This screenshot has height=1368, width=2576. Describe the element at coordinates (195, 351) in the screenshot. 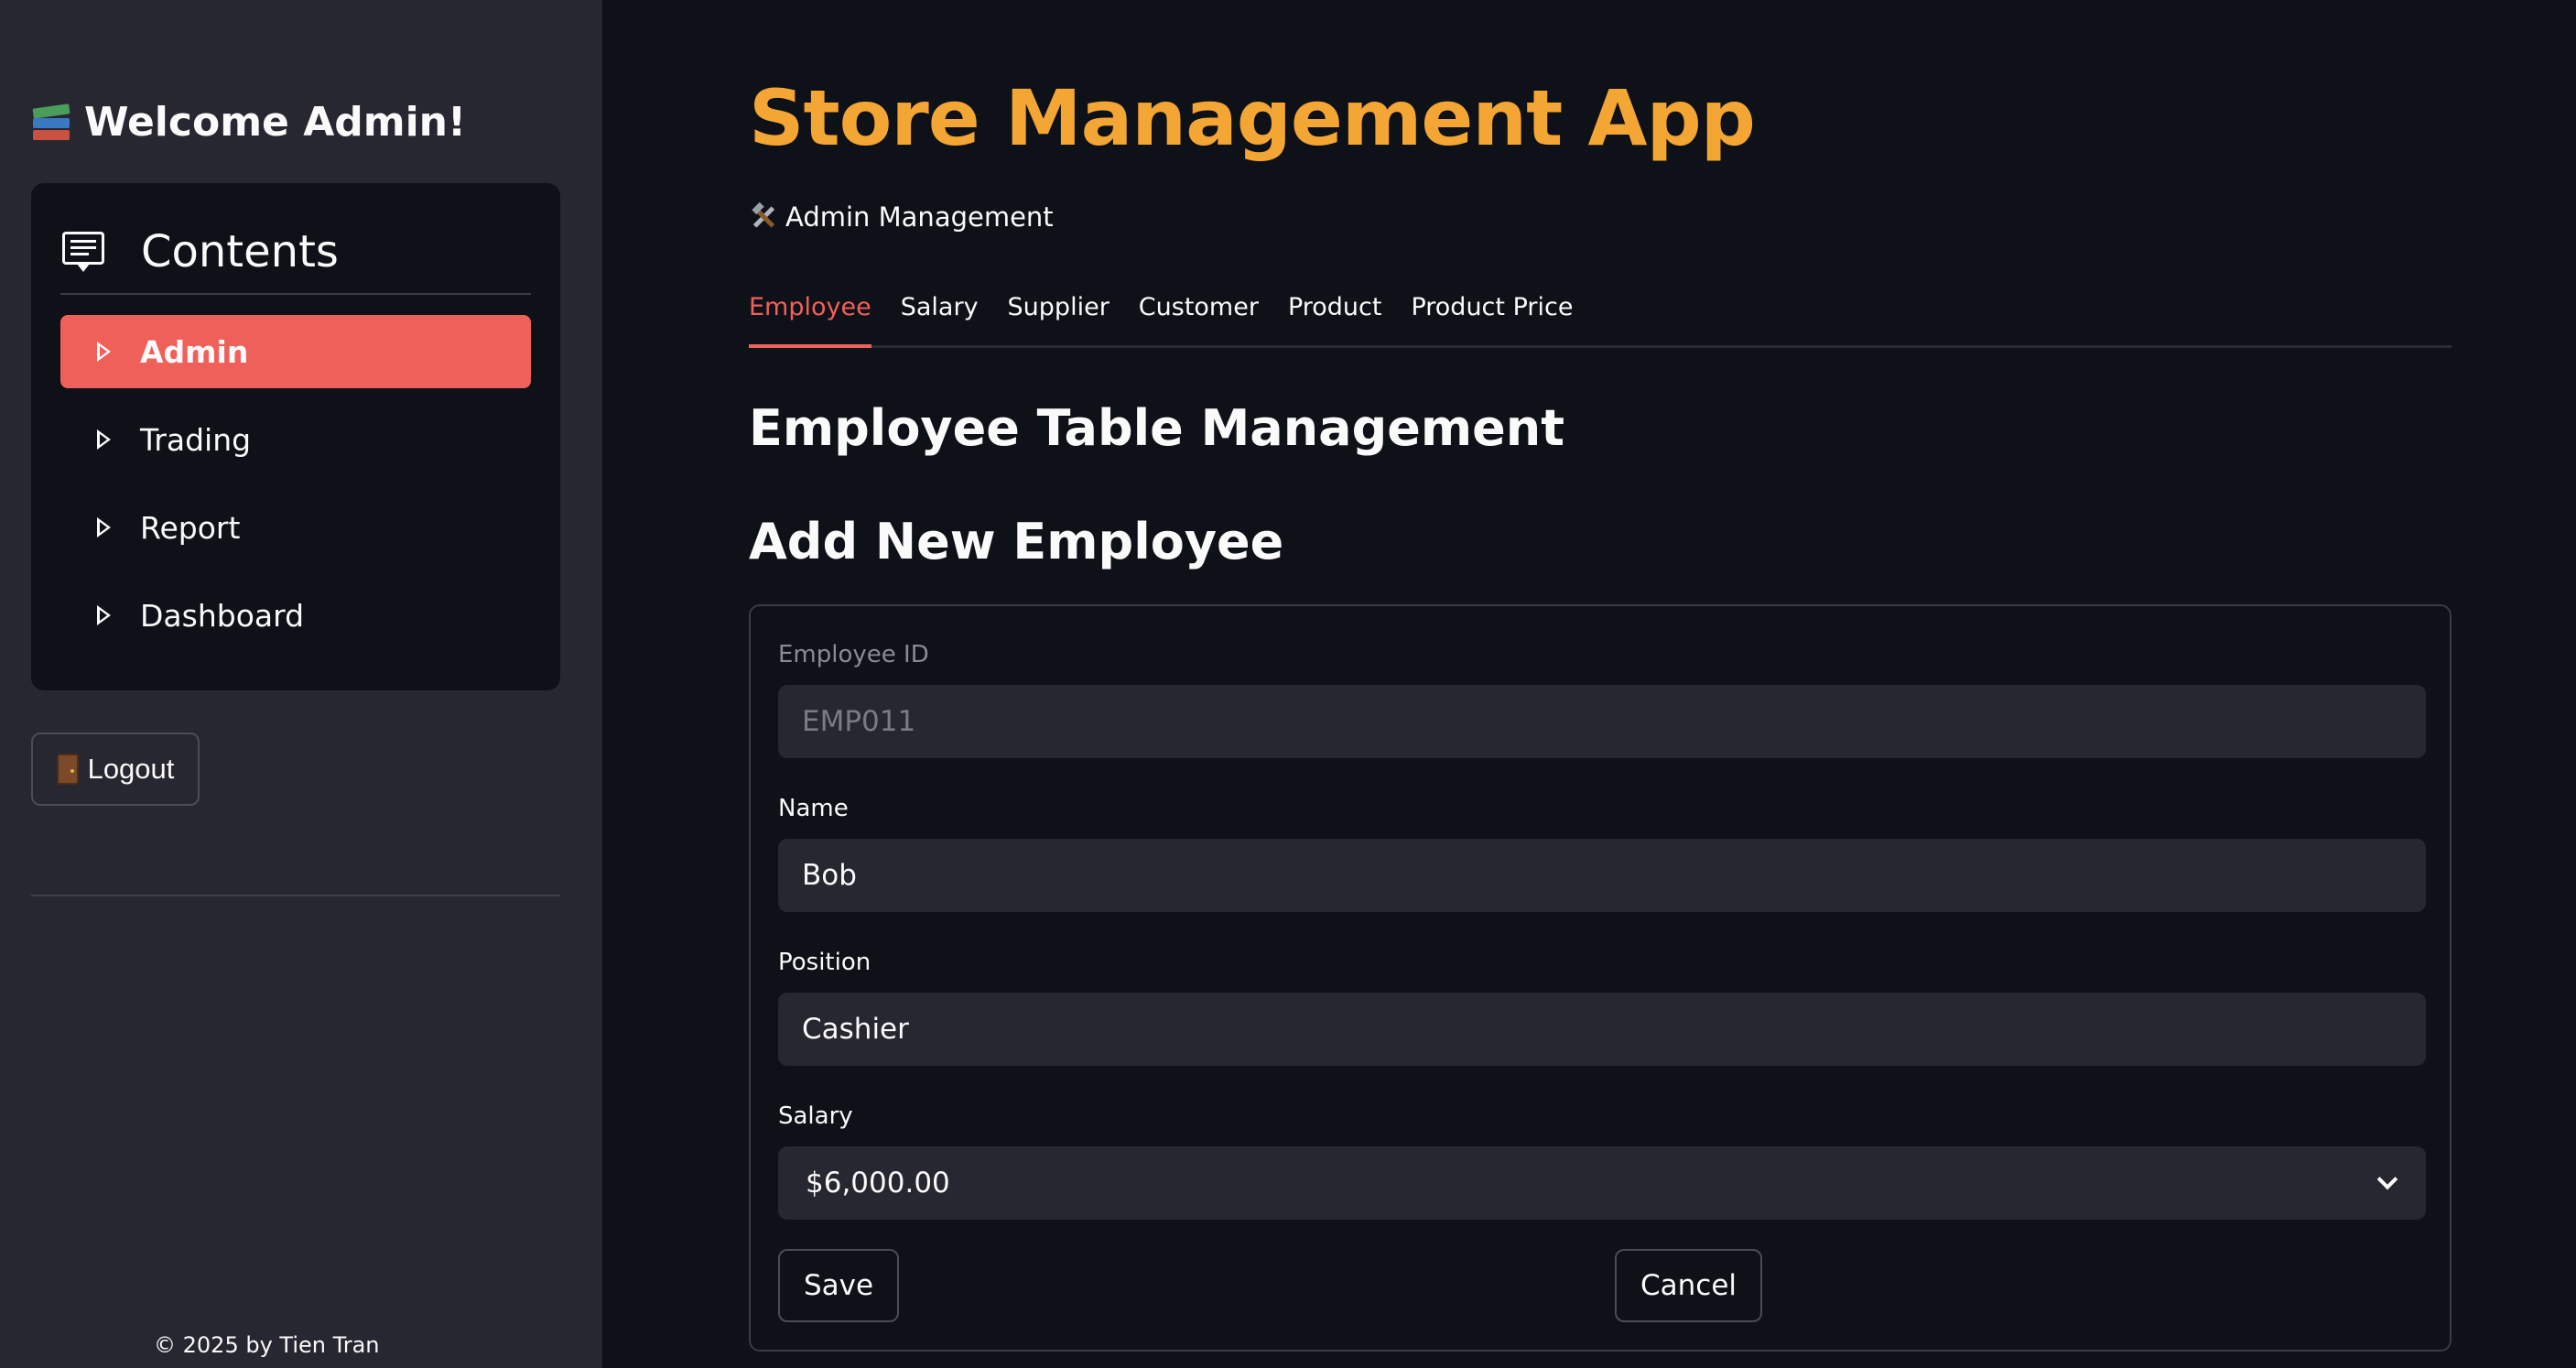

I see `sidebar-item-label: Admin` at that location.